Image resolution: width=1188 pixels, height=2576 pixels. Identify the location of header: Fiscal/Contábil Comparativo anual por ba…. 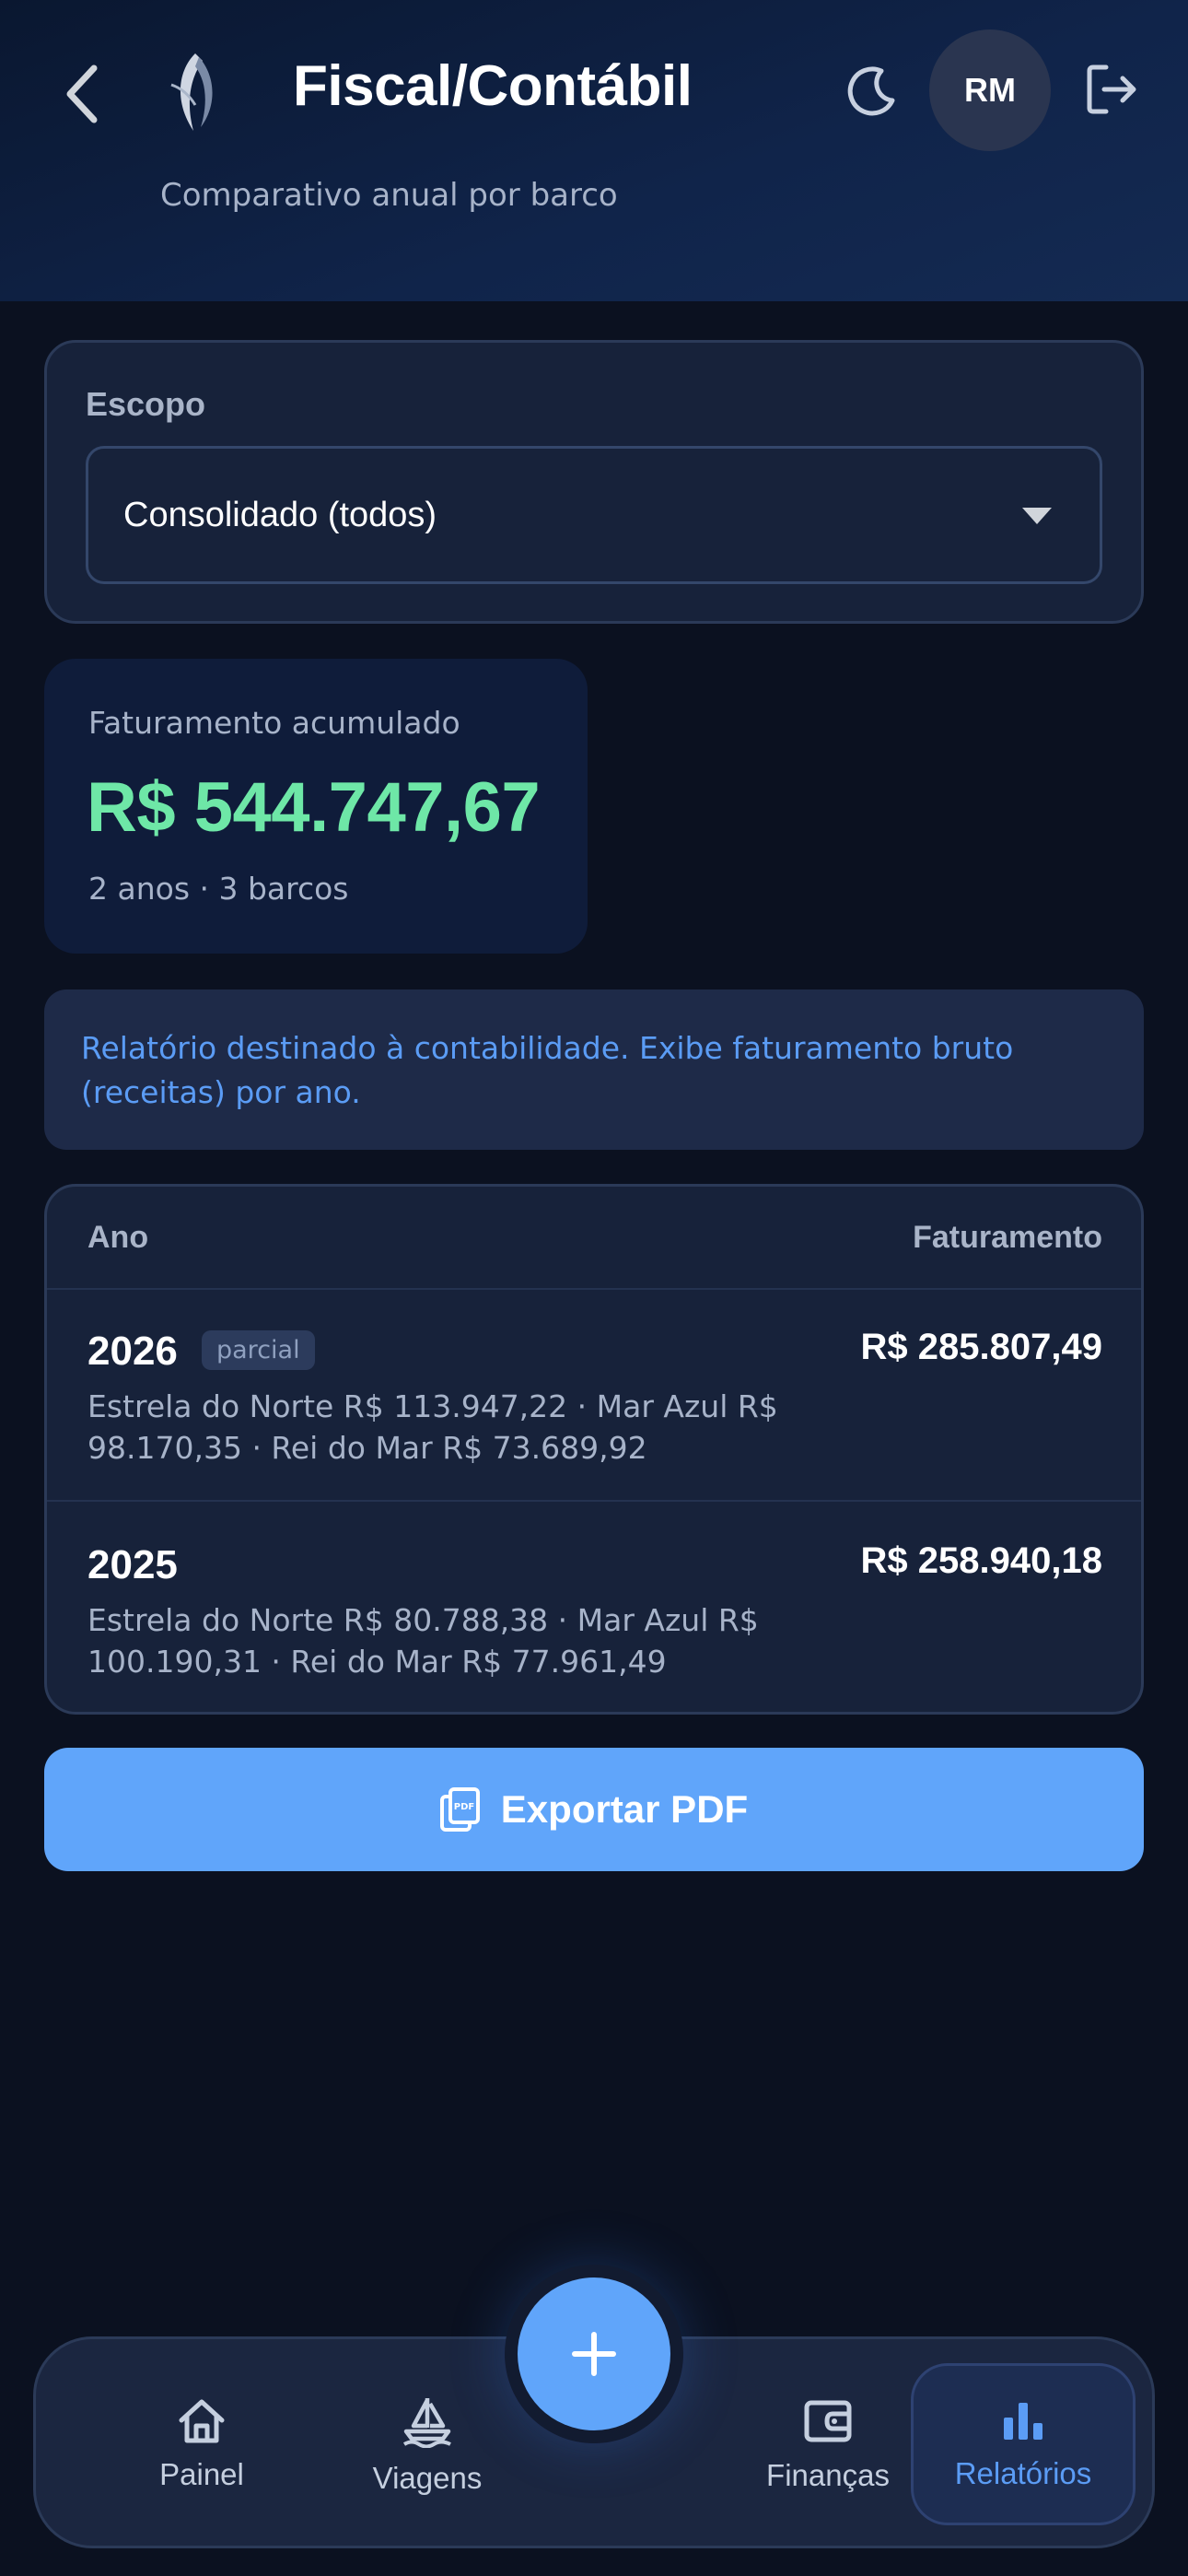
(594, 150).